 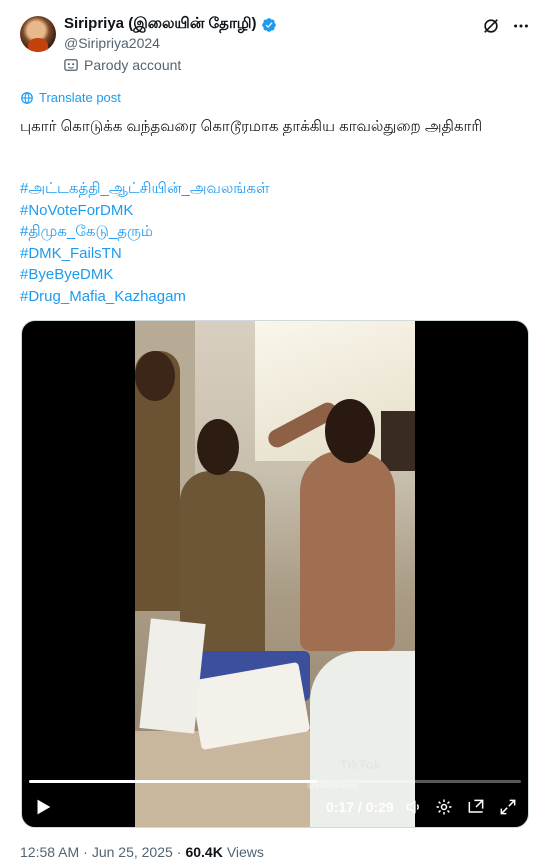 What do you see at coordinates (360, 764) in the screenshot?
I see `tiktok-watermark: TikTok` at bounding box center [360, 764].